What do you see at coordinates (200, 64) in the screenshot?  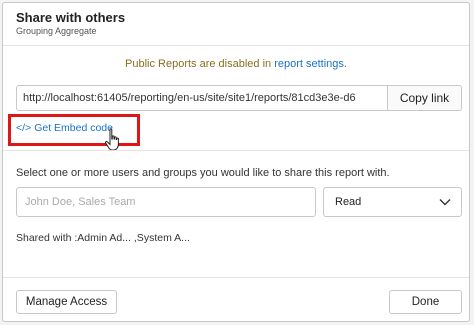 I see `notice-text: Public Reports are disabled in` at bounding box center [200, 64].